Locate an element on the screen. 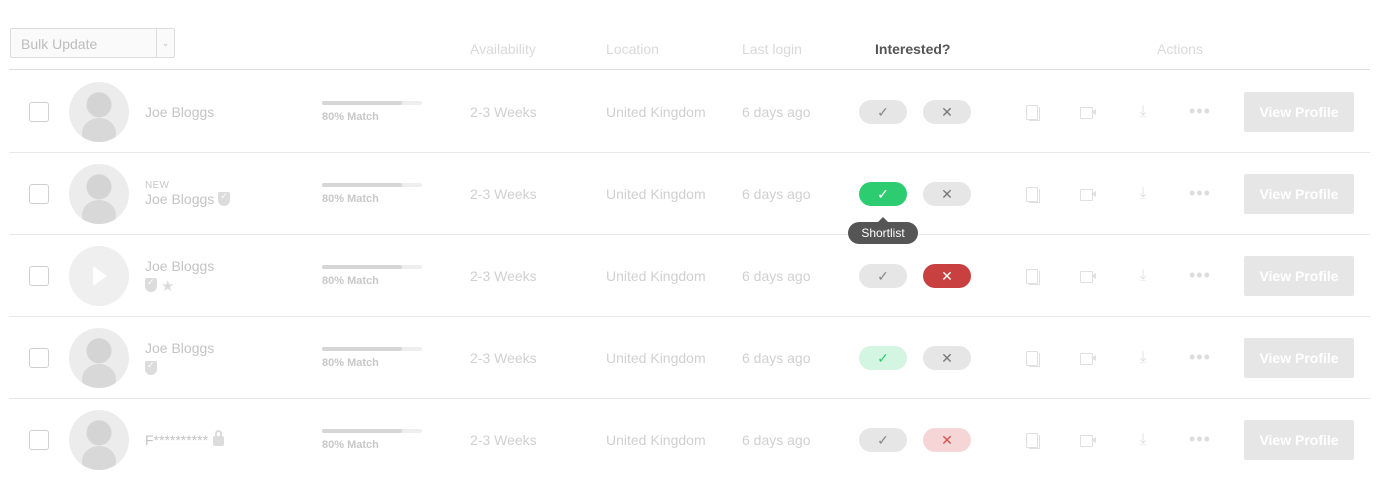 This screenshot has height=479, width=1380. bulk-update-select: Bulk Update ⌄ is located at coordinates (92, 43).